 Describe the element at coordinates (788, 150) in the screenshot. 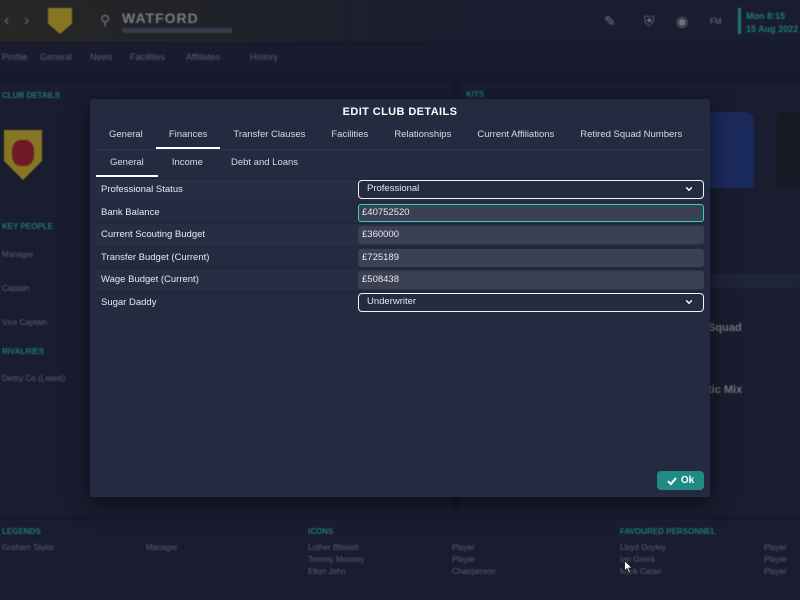

I see `away-kit-shirt` at that location.